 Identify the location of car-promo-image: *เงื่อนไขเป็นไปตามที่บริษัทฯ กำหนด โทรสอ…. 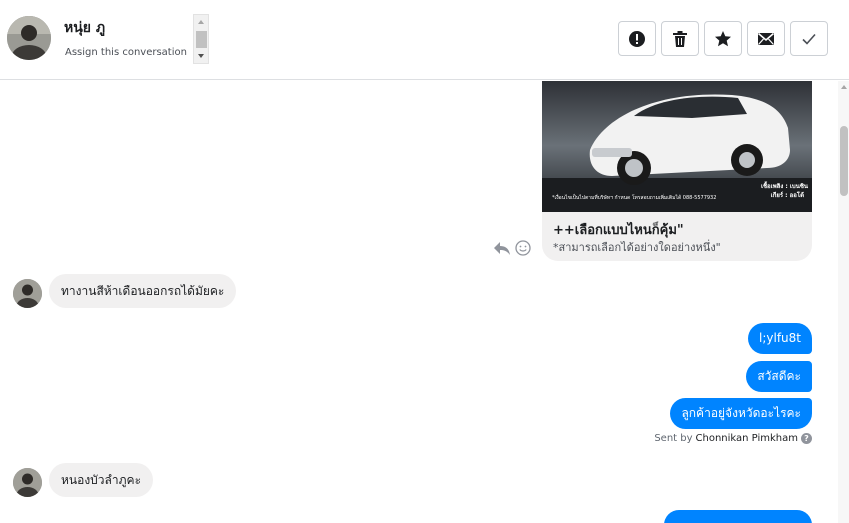
(677, 146).